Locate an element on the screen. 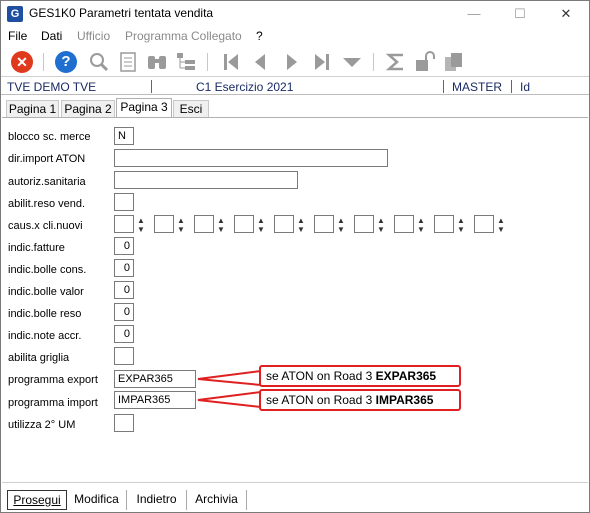  next-icon is located at coordinates (292, 62).